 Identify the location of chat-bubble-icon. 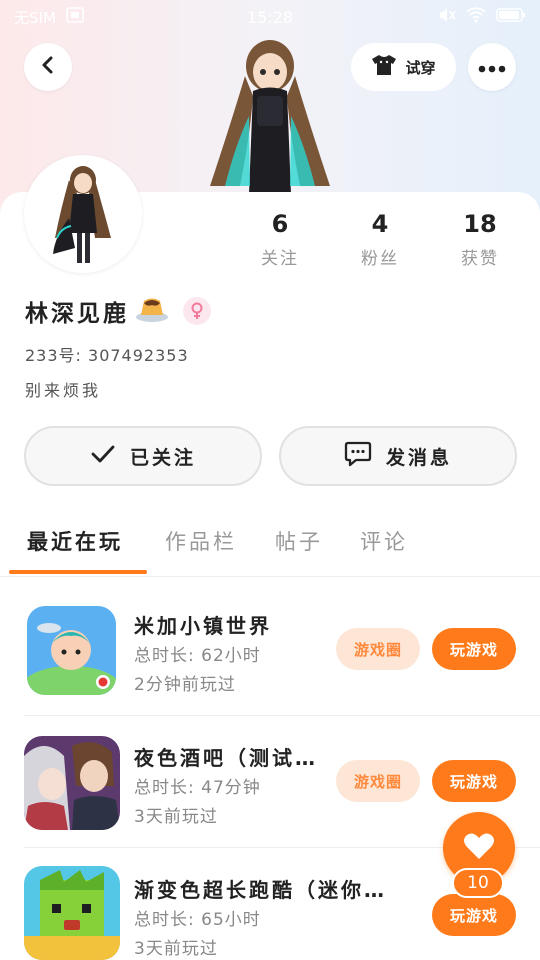
(358, 456).